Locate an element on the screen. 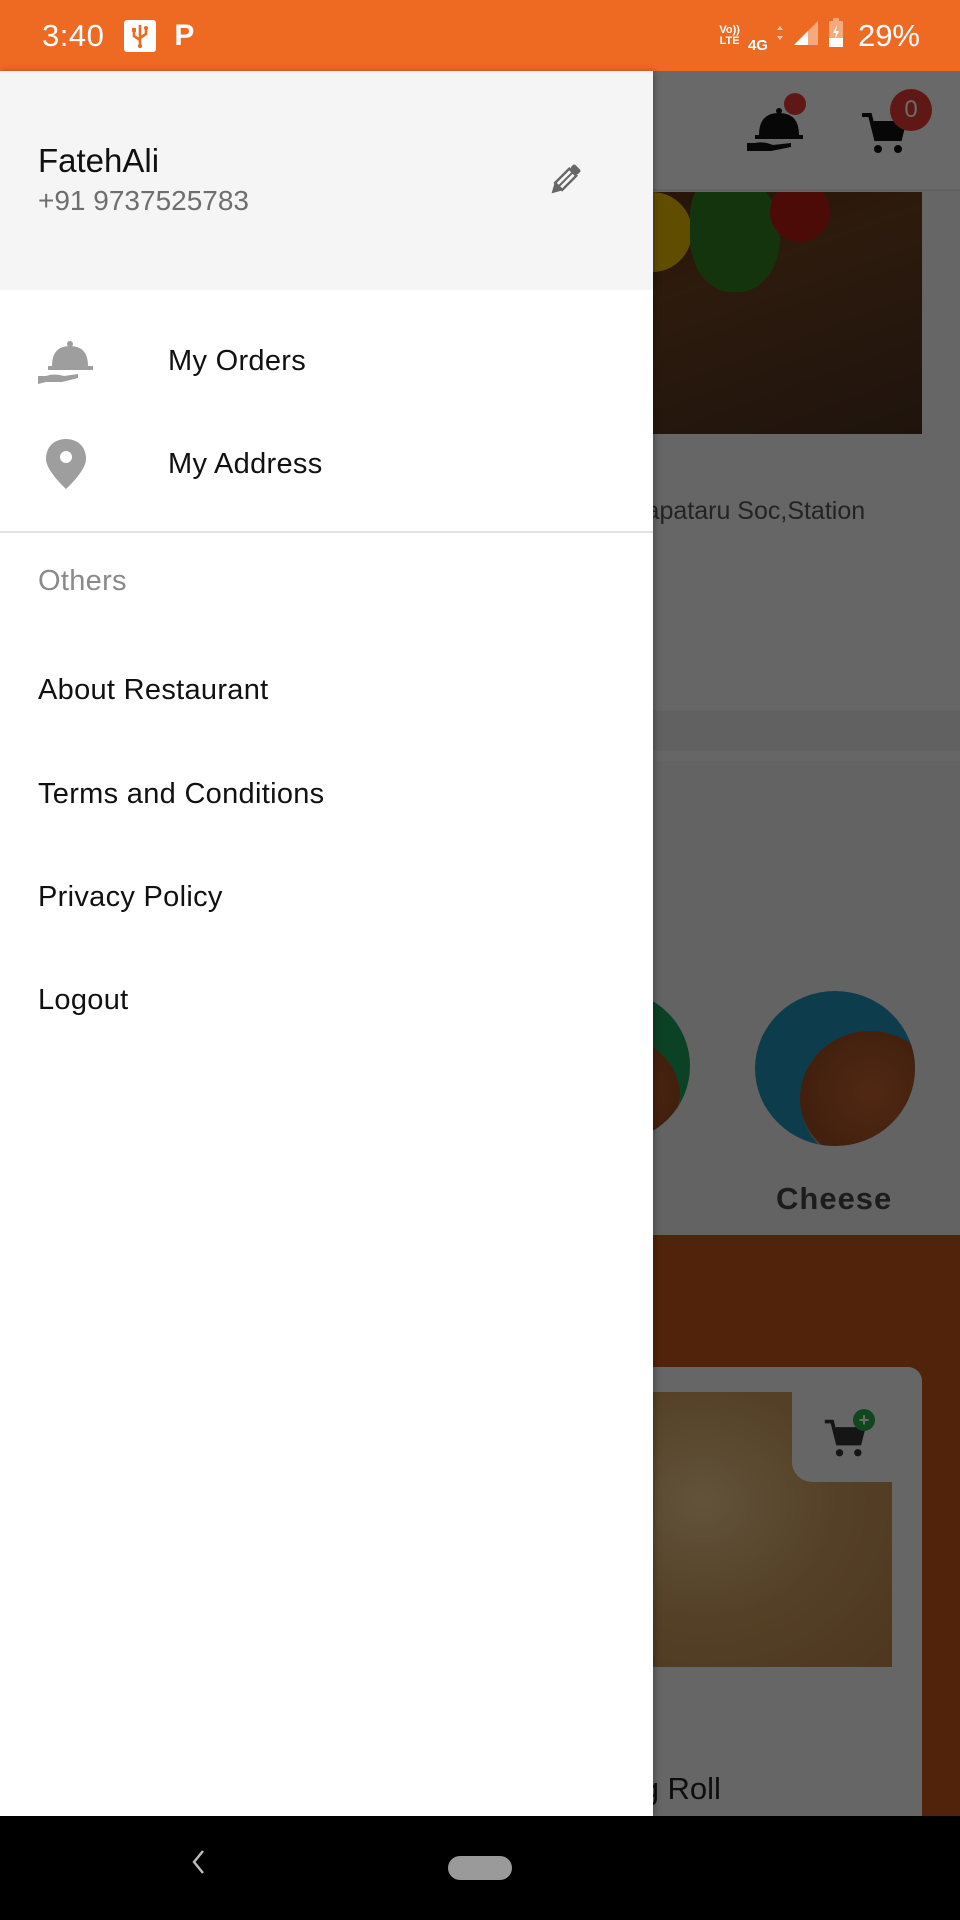 The width and height of the screenshot is (960, 1920). p-notification-icon: P is located at coordinates (184, 35).